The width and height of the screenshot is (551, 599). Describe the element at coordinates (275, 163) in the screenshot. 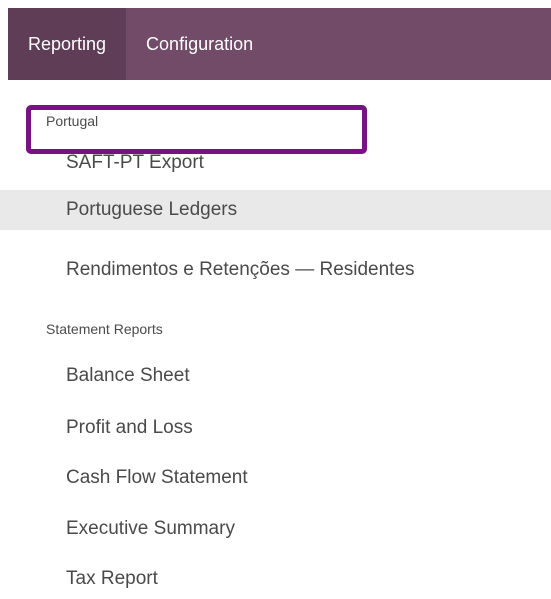

I see `menu-item-saft-pt-export: SAFT-PT Export` at that location.